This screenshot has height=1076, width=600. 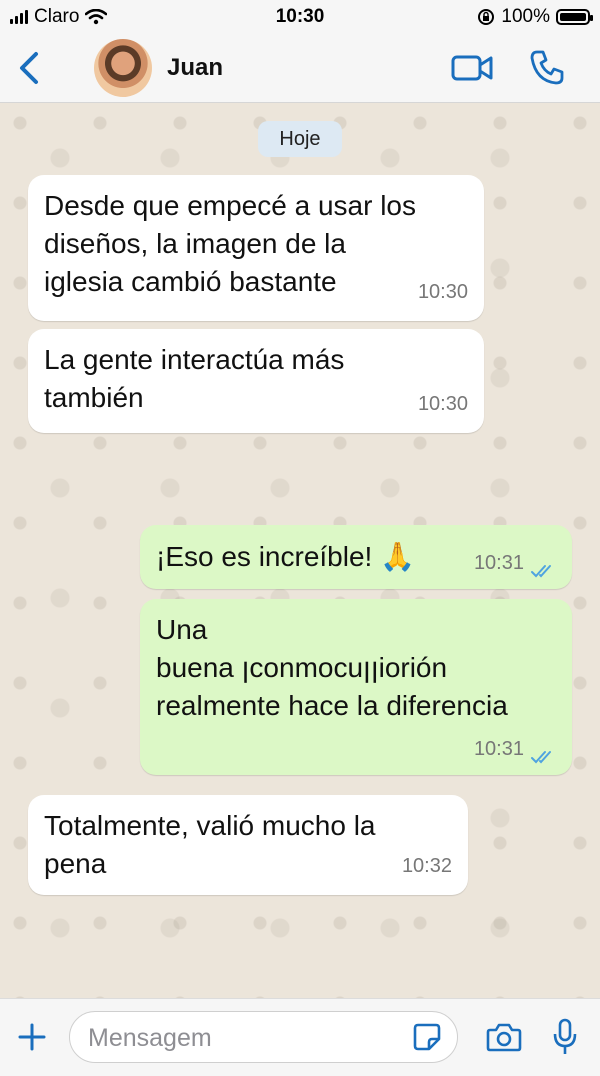 I want to click on message-line: Una, so click(x=182, y=629).